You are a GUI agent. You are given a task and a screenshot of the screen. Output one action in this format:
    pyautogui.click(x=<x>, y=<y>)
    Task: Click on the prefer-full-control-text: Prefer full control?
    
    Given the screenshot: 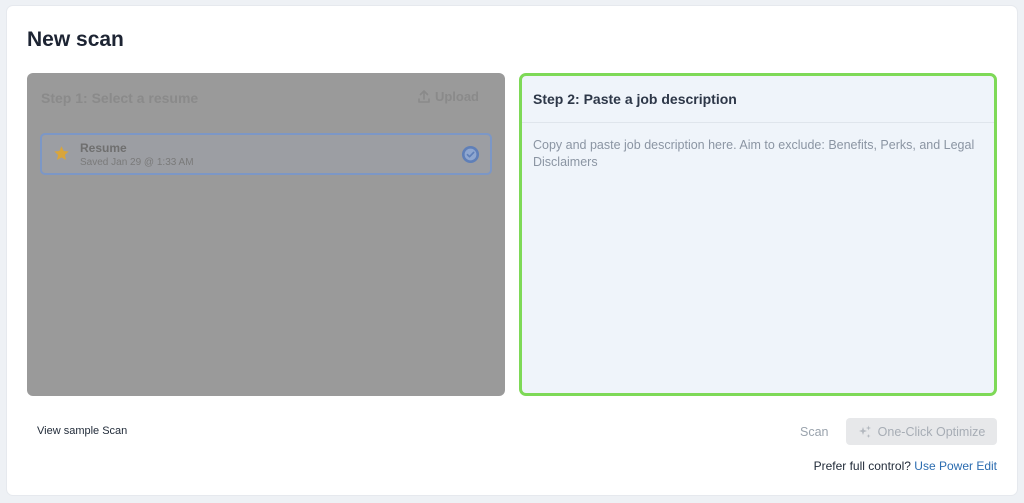 What is the action you would take?
    pyautogui.click(x=862, y=466)
    